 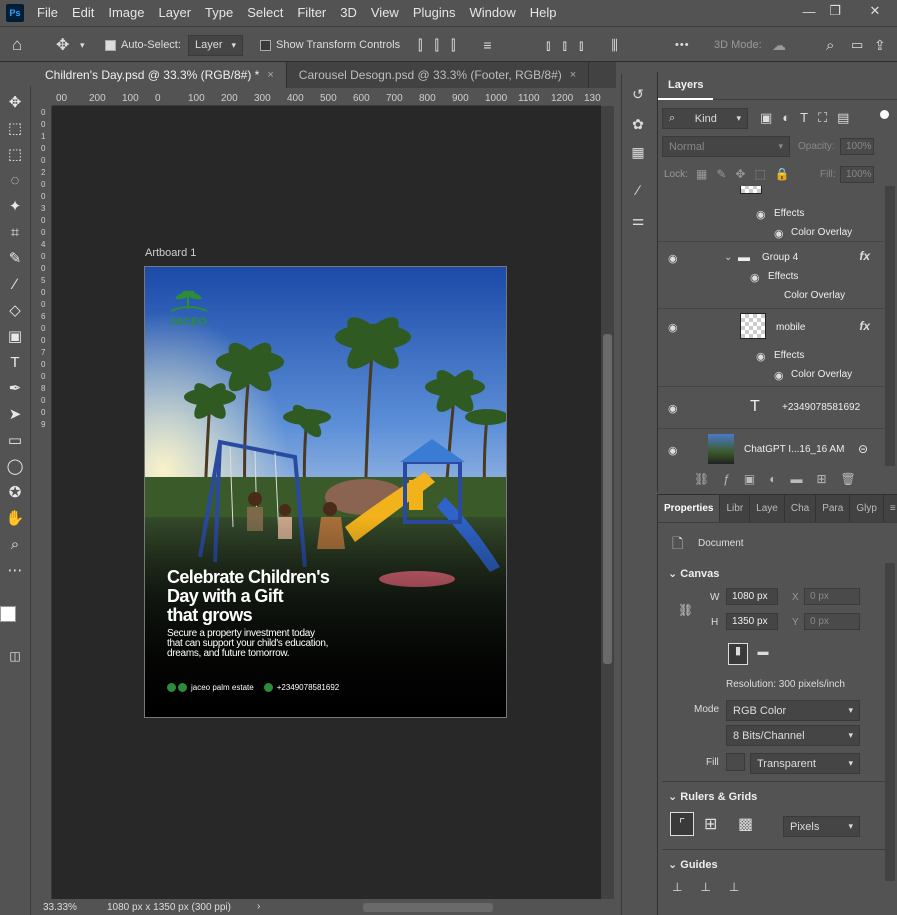 I want to click on photoshop-logo-icon: Ps, so click(x=15, y=13).